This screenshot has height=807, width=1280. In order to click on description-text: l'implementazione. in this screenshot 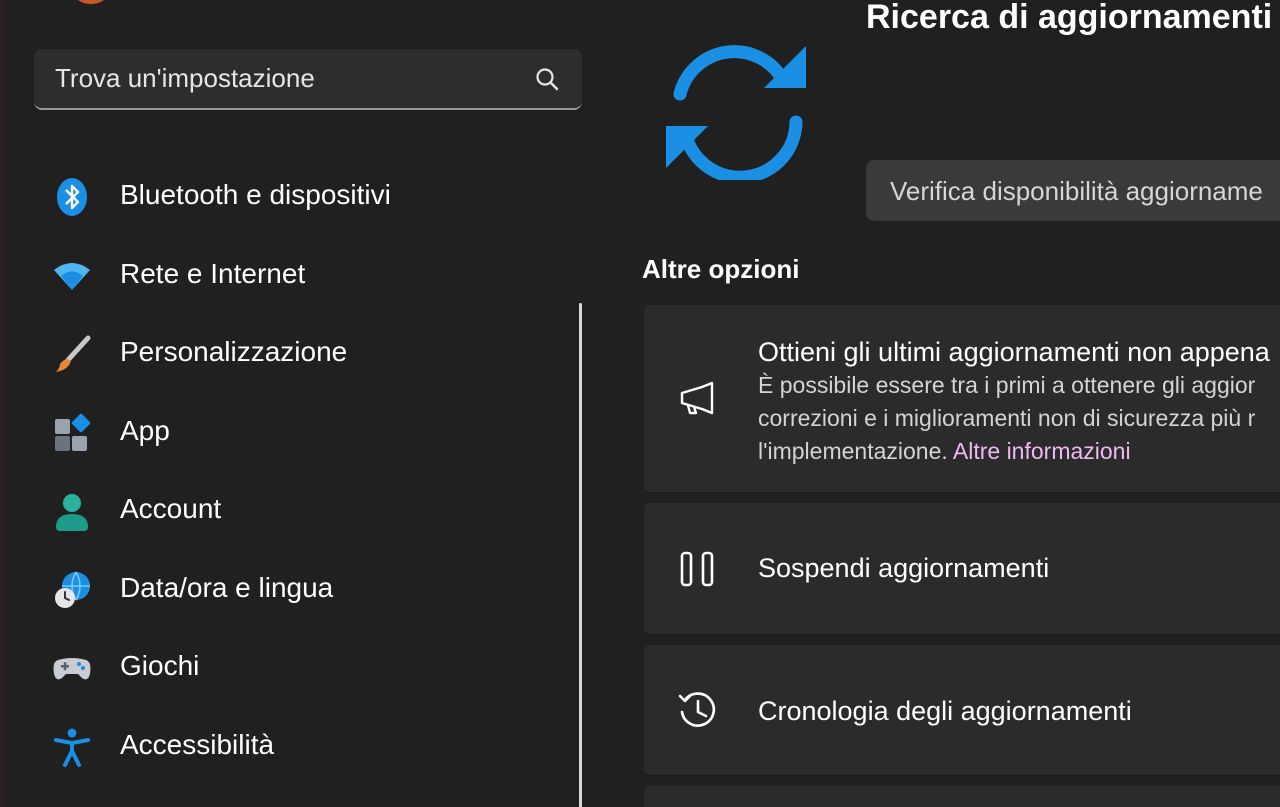, I will do `click(853, 451)`.